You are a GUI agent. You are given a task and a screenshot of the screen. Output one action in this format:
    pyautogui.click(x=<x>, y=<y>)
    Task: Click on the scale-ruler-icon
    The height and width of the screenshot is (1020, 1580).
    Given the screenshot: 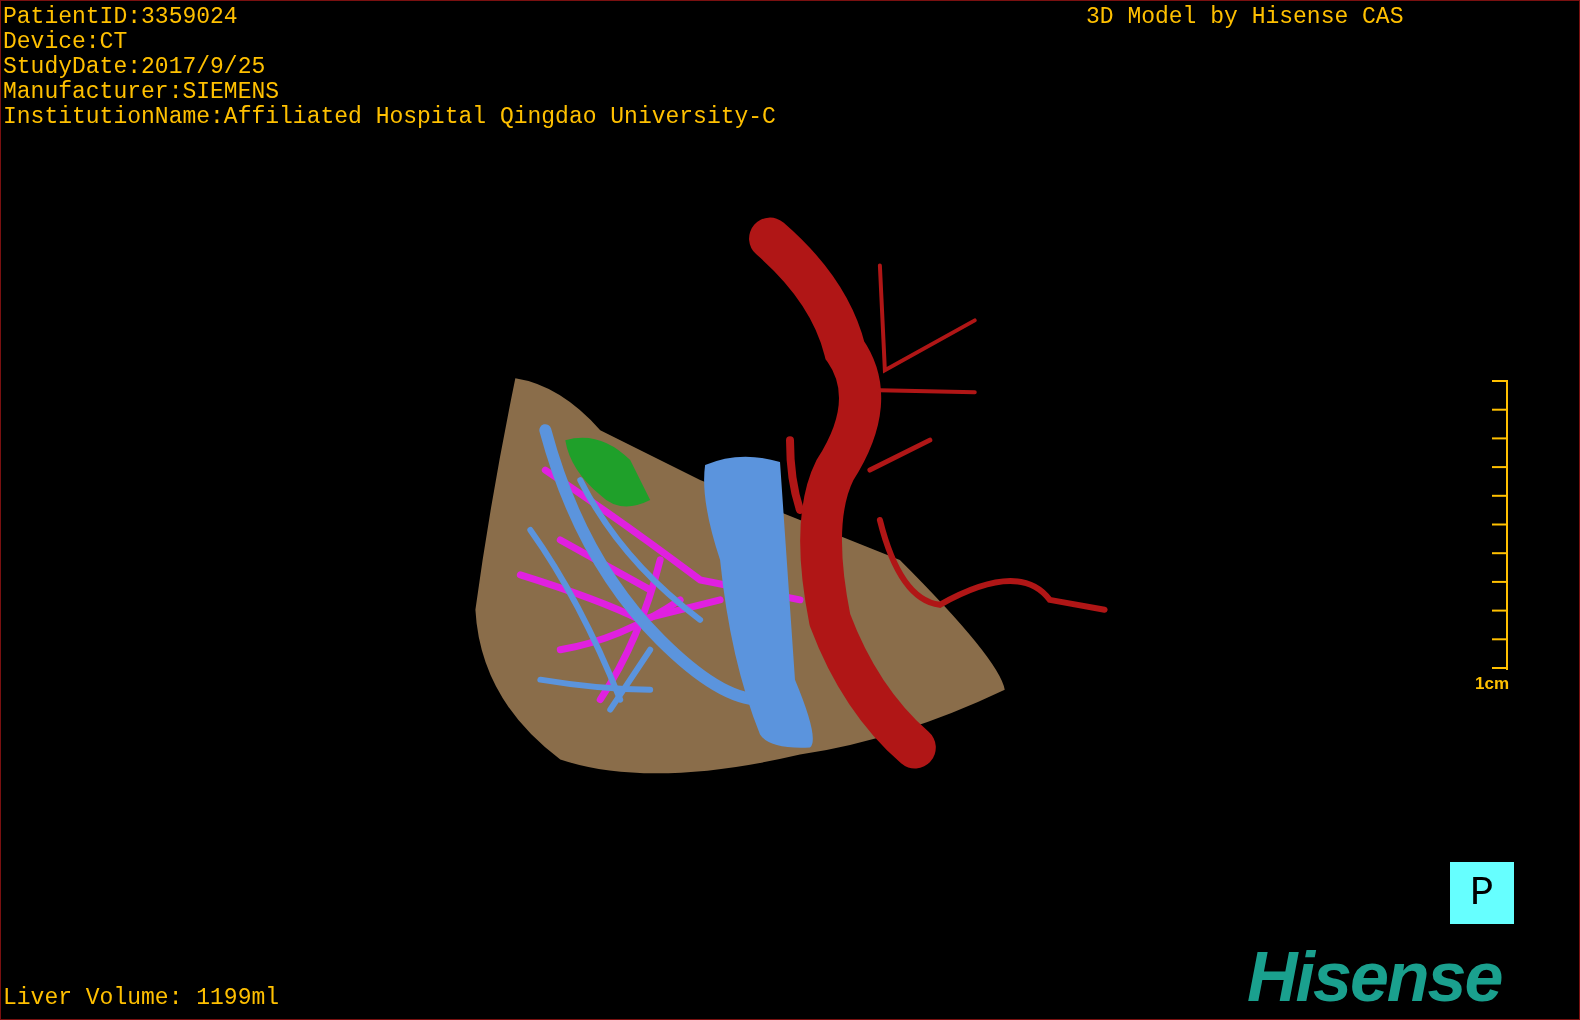 What is the action you would take?
    pyautogui.click(x=1500, y=525)
    